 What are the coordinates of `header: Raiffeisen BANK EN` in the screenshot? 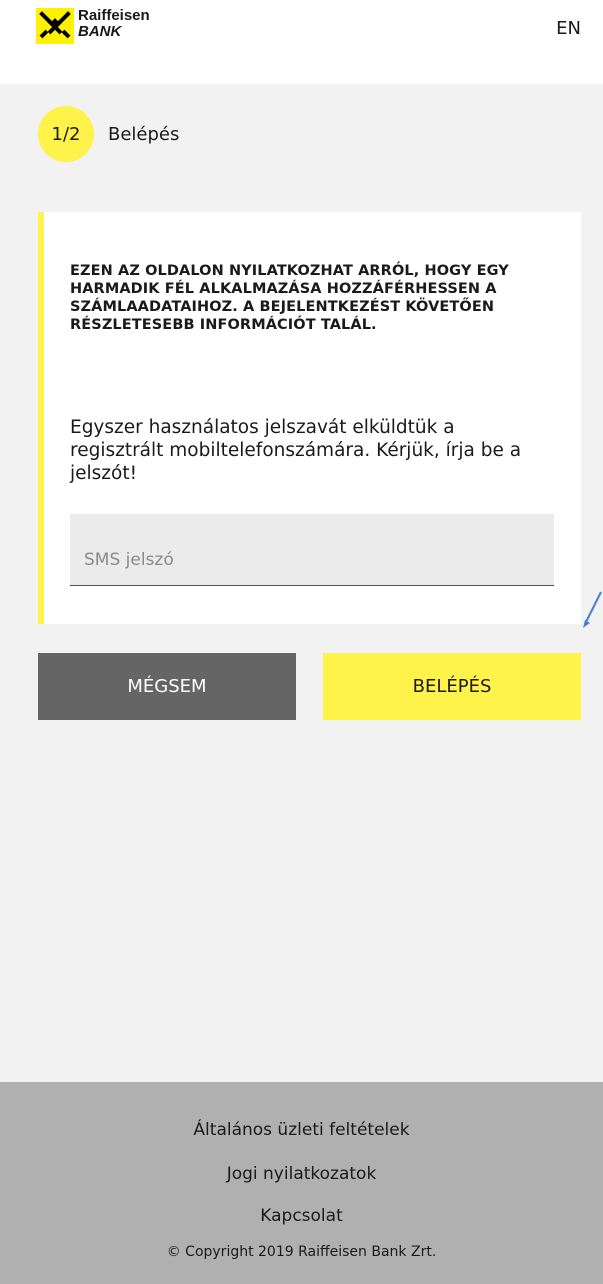 It's located at (301, 42).